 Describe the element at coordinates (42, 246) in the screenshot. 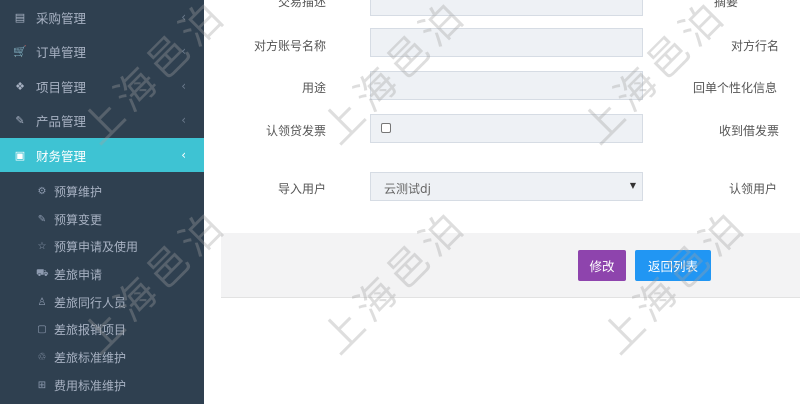

I see `star-icon: ☆` at that location.